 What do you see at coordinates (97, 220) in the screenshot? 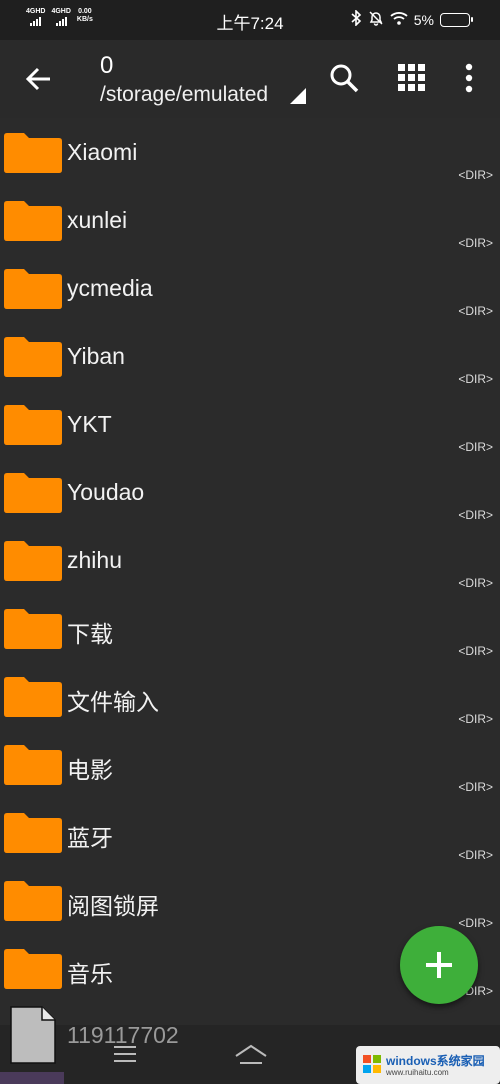
I see `folder-name: xunlei` at bounding box center [97, 220].